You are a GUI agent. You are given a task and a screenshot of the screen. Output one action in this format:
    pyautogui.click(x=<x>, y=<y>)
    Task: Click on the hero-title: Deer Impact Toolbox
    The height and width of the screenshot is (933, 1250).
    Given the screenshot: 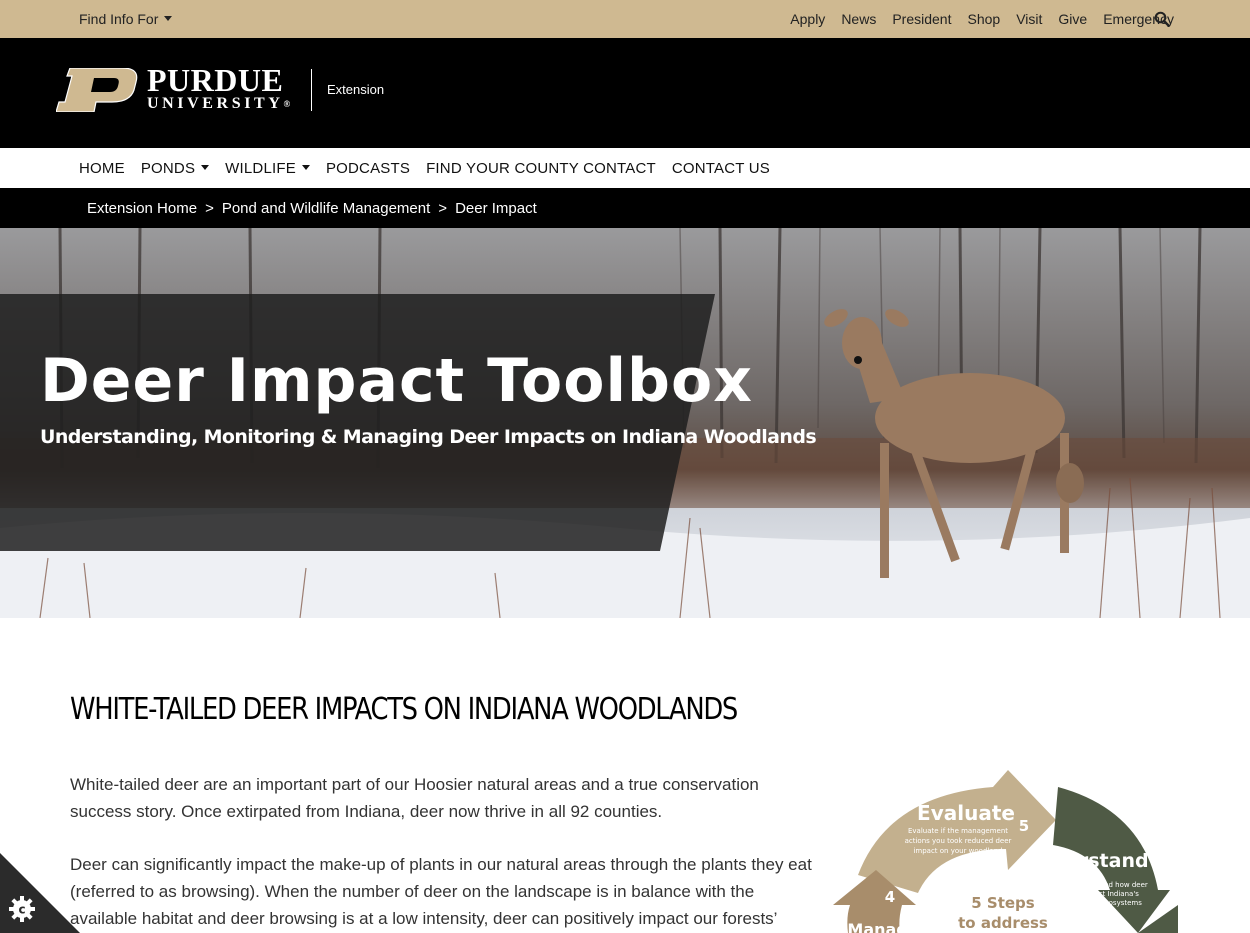 What is the action you would take?
    pyautogui.click(x=396, y=381)
    